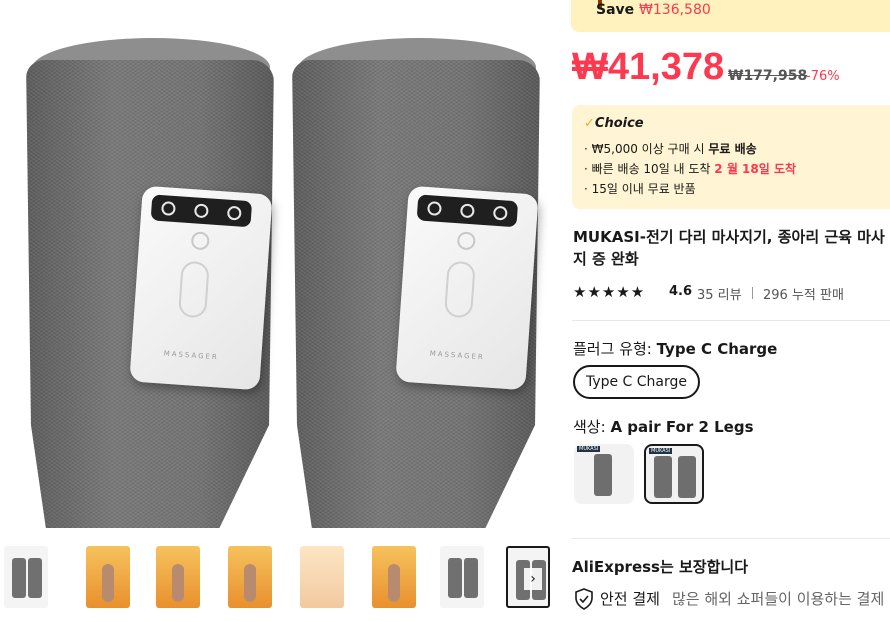 This screenshot has width=890, height=622. What do you see at coordinates (584, 599) in the screenshot?
I see `shield-check-icon` at bounding box center [584, 599].